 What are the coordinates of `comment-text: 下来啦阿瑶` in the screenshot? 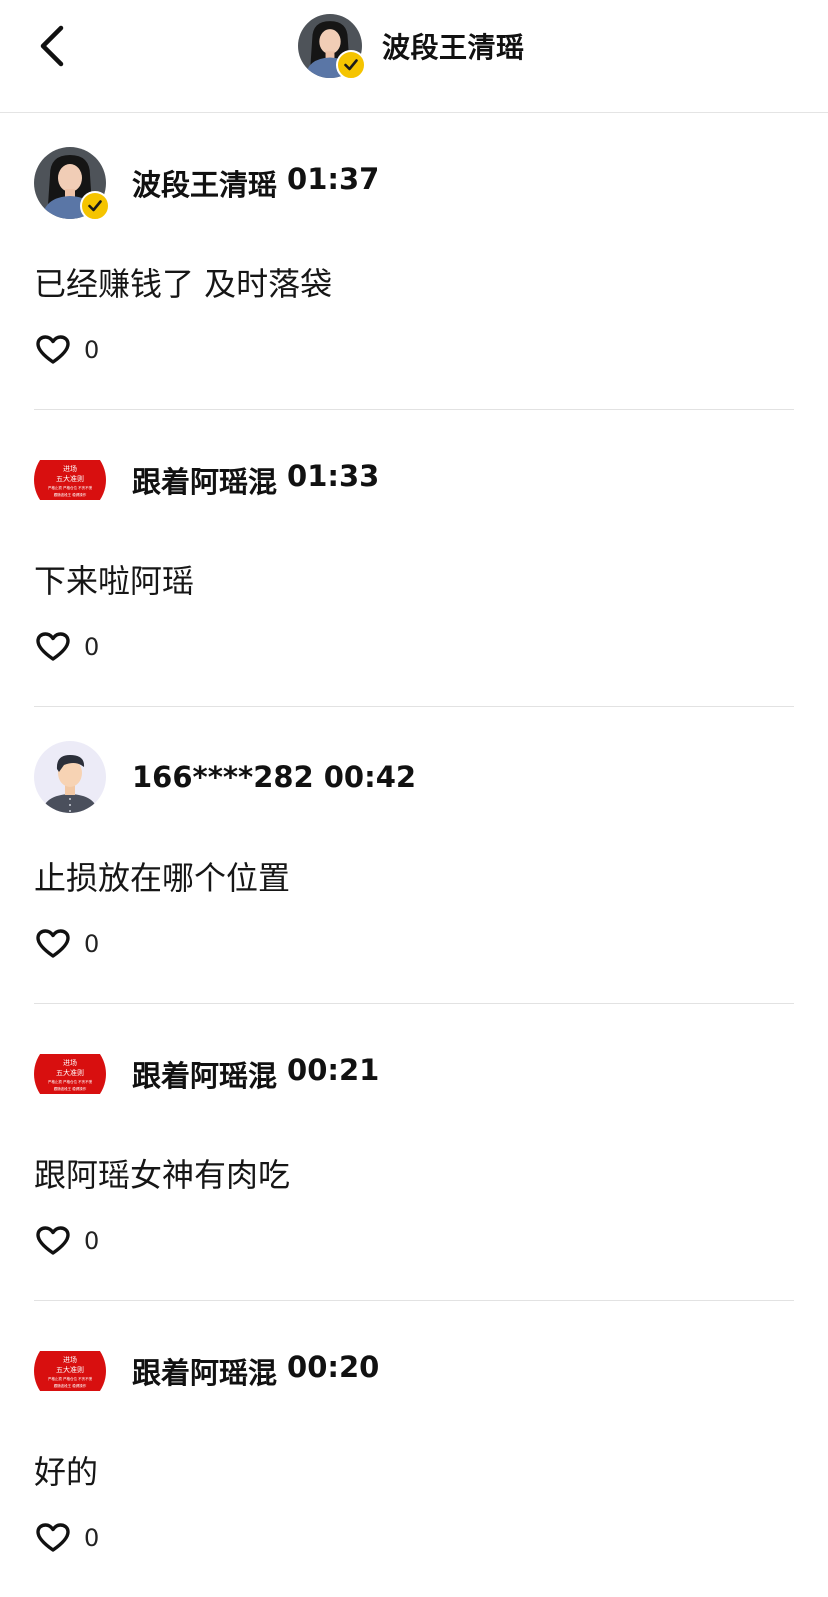 It's located at (114, 581).